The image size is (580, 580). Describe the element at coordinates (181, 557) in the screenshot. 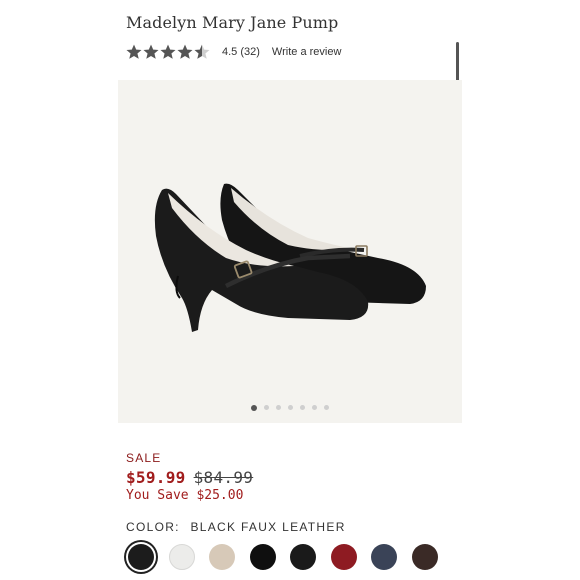

I see `color-swatch-white` at that location.